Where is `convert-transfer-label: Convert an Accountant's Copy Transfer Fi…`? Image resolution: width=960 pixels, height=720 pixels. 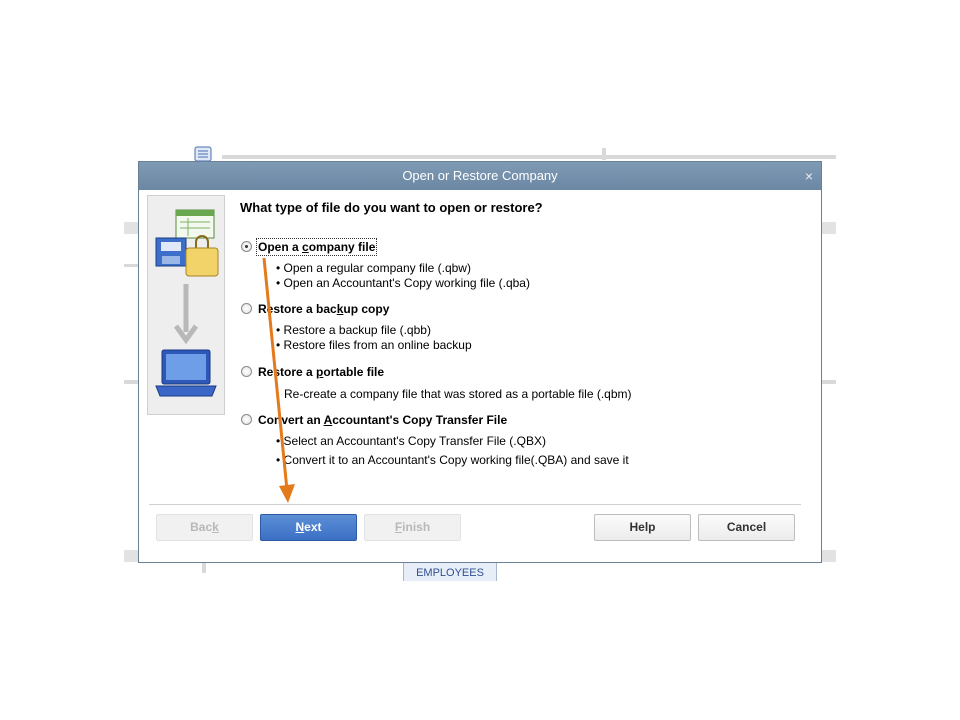 convert-transfer-label: Convert an Accountant's Copy Transfer Fi… is located at coordinates (382, 420).